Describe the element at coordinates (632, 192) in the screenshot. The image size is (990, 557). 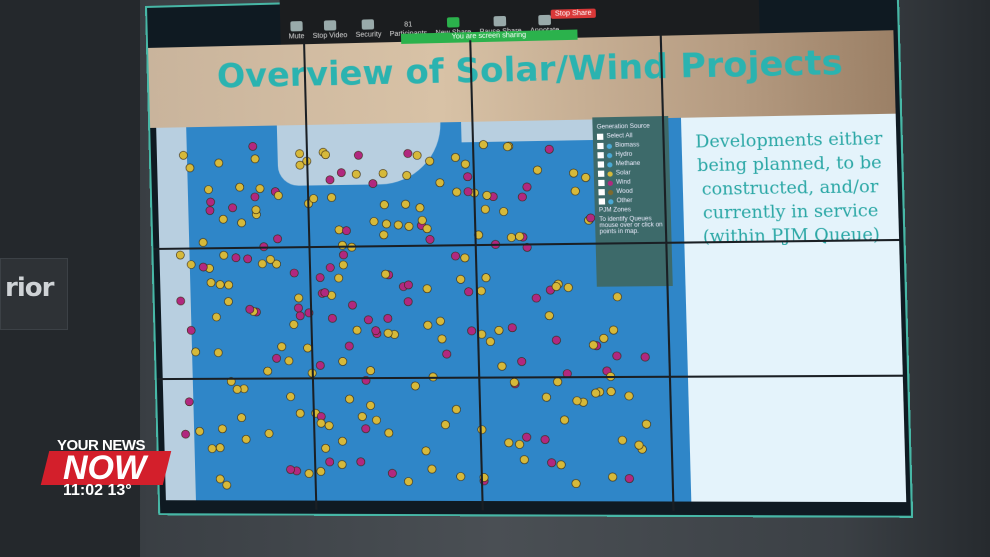
I see `legend-item-wood: Wood` at that location.